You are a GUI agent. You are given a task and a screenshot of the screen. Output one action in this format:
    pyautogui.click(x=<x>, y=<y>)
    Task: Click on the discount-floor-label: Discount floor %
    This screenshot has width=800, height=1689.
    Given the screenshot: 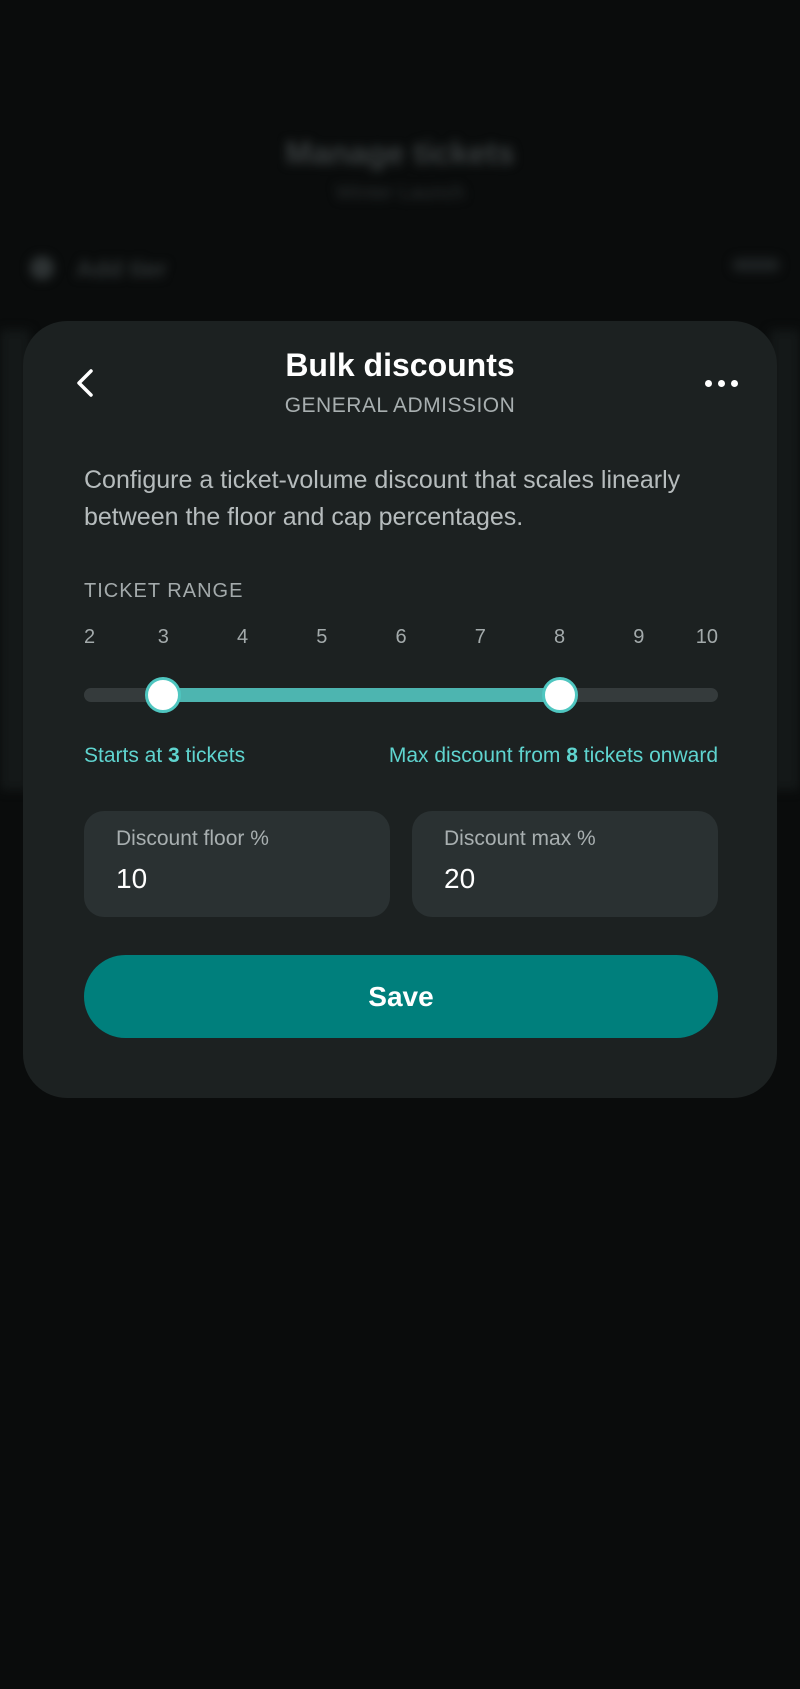 What is the action you would take?
    pyautogui.click(x=192, y=838)
    